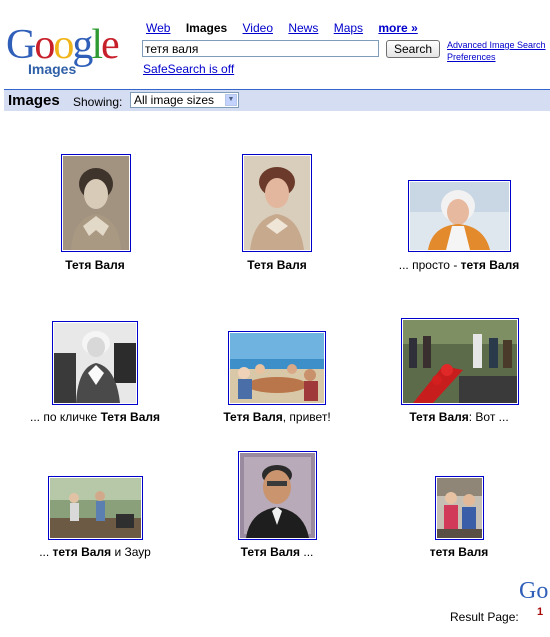  What do you see at coordinates (65, 417) in the screenshot?
I see `caption-pre: ... по кличке` at bounding box center [65, 417].